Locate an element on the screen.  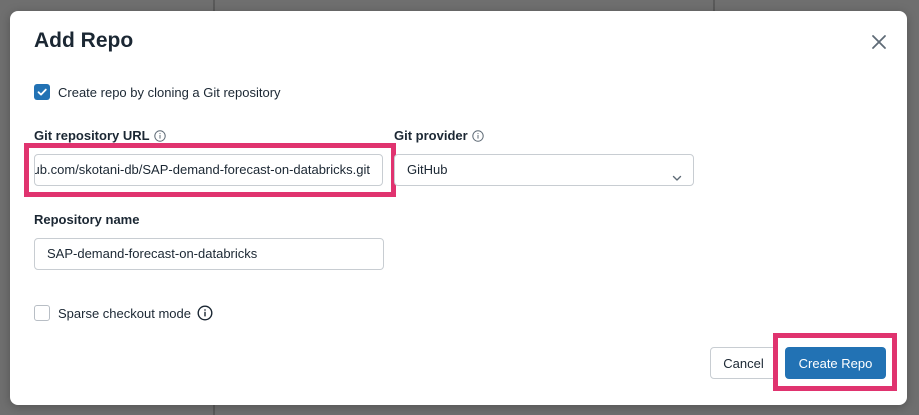
sparse-checkout-checkbox is located at coordinates (42, 313).